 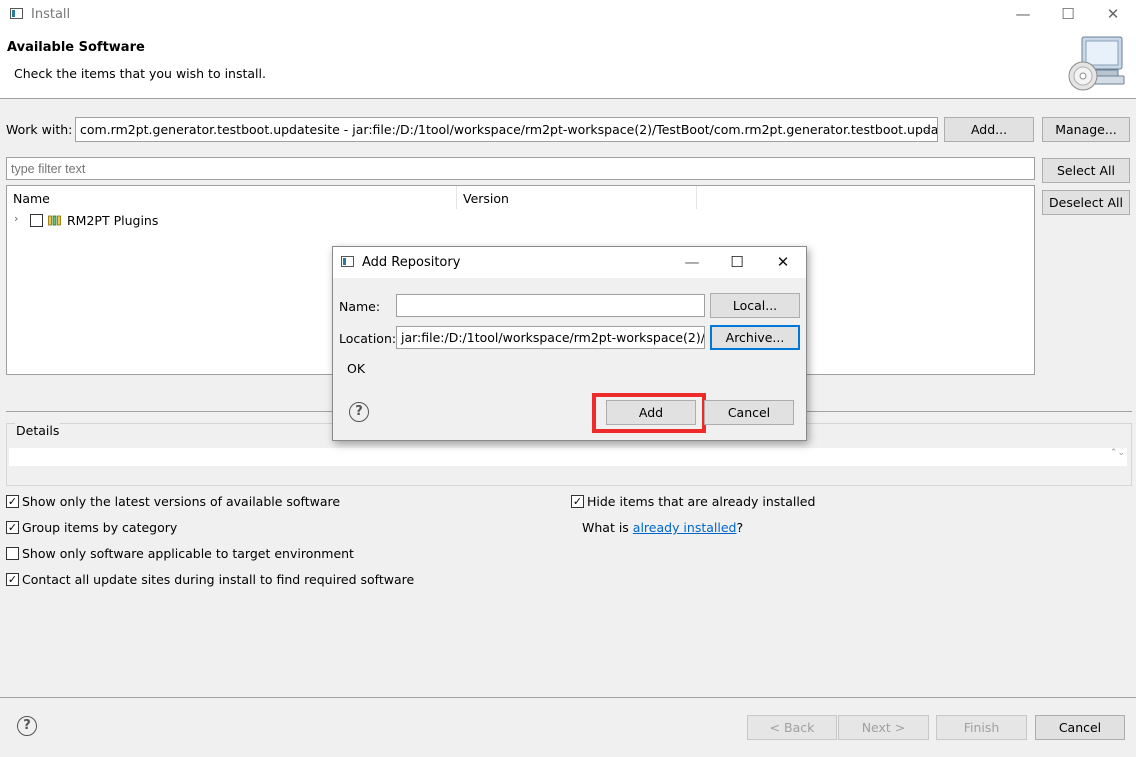 I want to click on scroll-icon: ⌃⌄, so click(x=1117, y=453).